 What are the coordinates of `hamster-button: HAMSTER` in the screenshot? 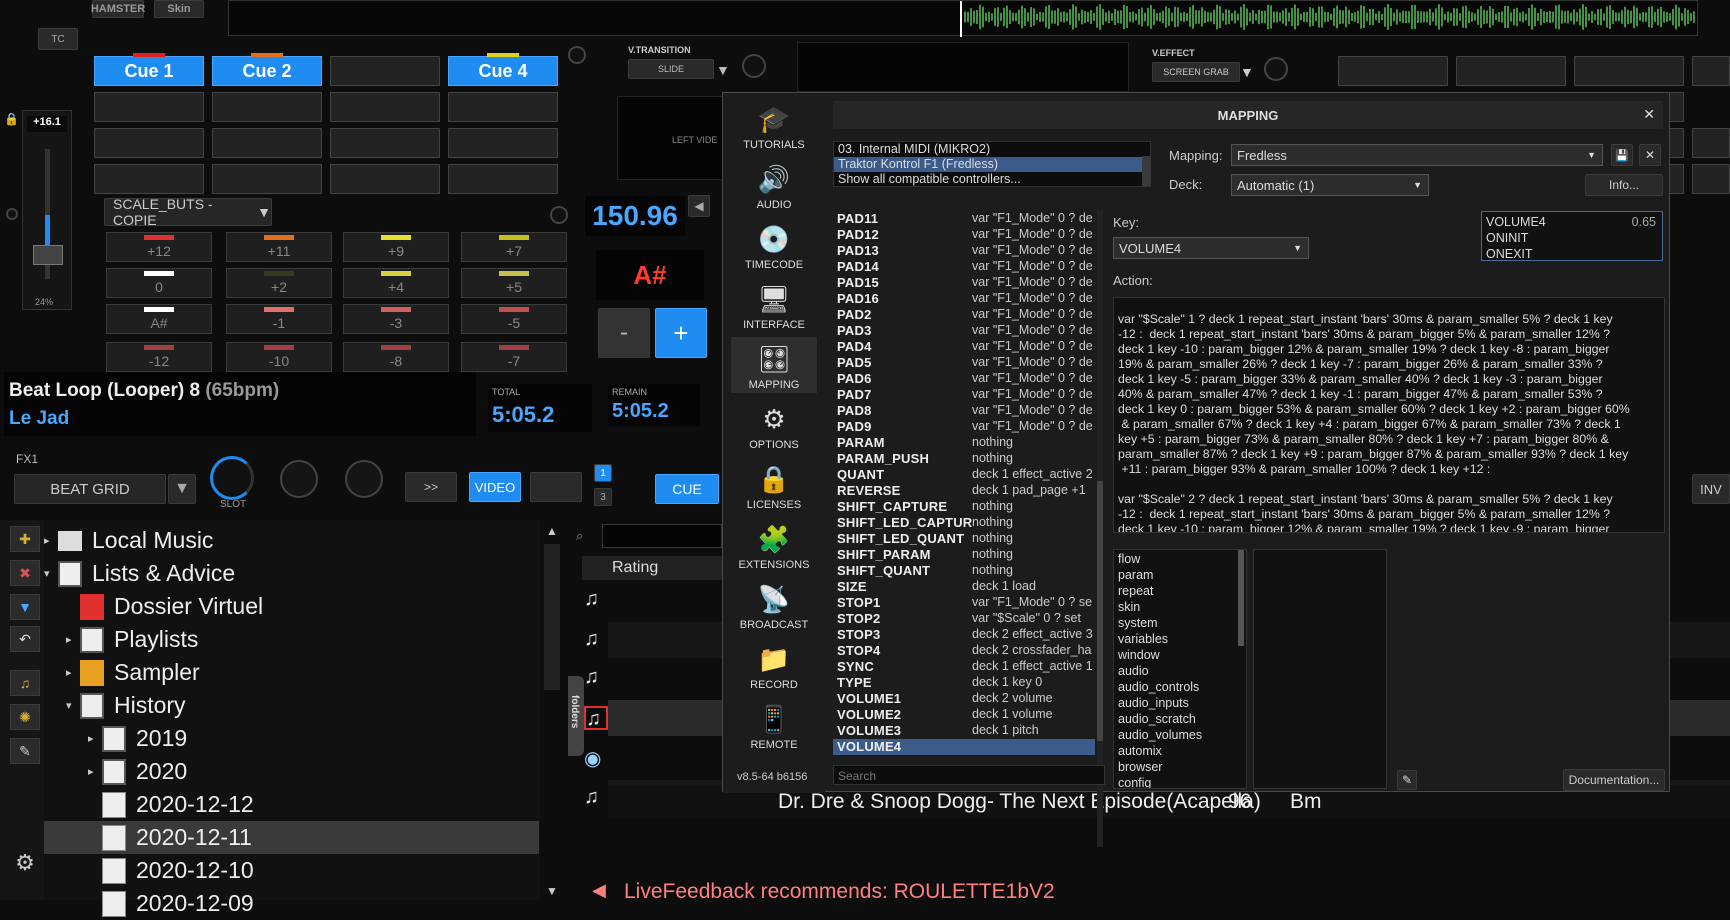 It's located at (118, 9).